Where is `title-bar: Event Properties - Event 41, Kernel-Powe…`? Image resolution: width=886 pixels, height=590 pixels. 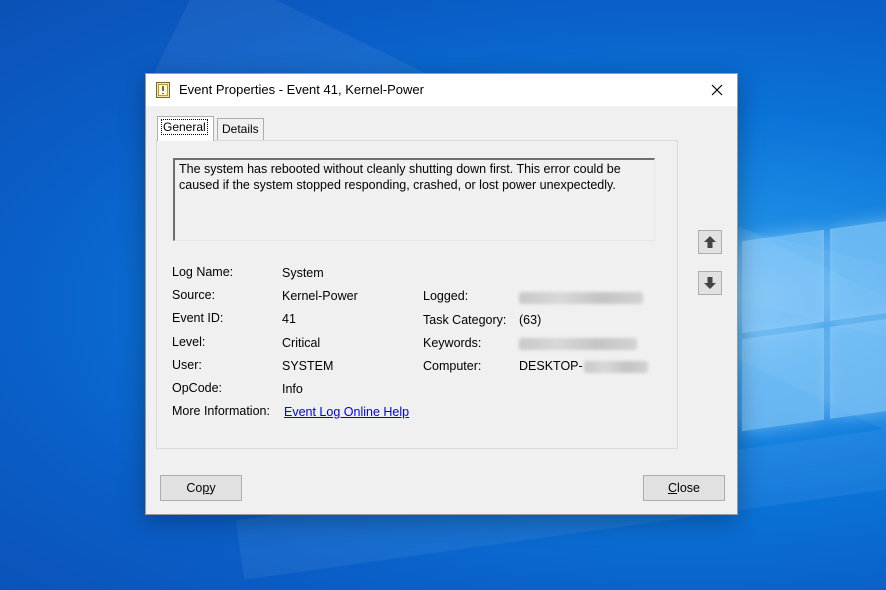
title-bar: Event Properties - Event 41, Kernel-Powe… is located at coordinates (441, 90).